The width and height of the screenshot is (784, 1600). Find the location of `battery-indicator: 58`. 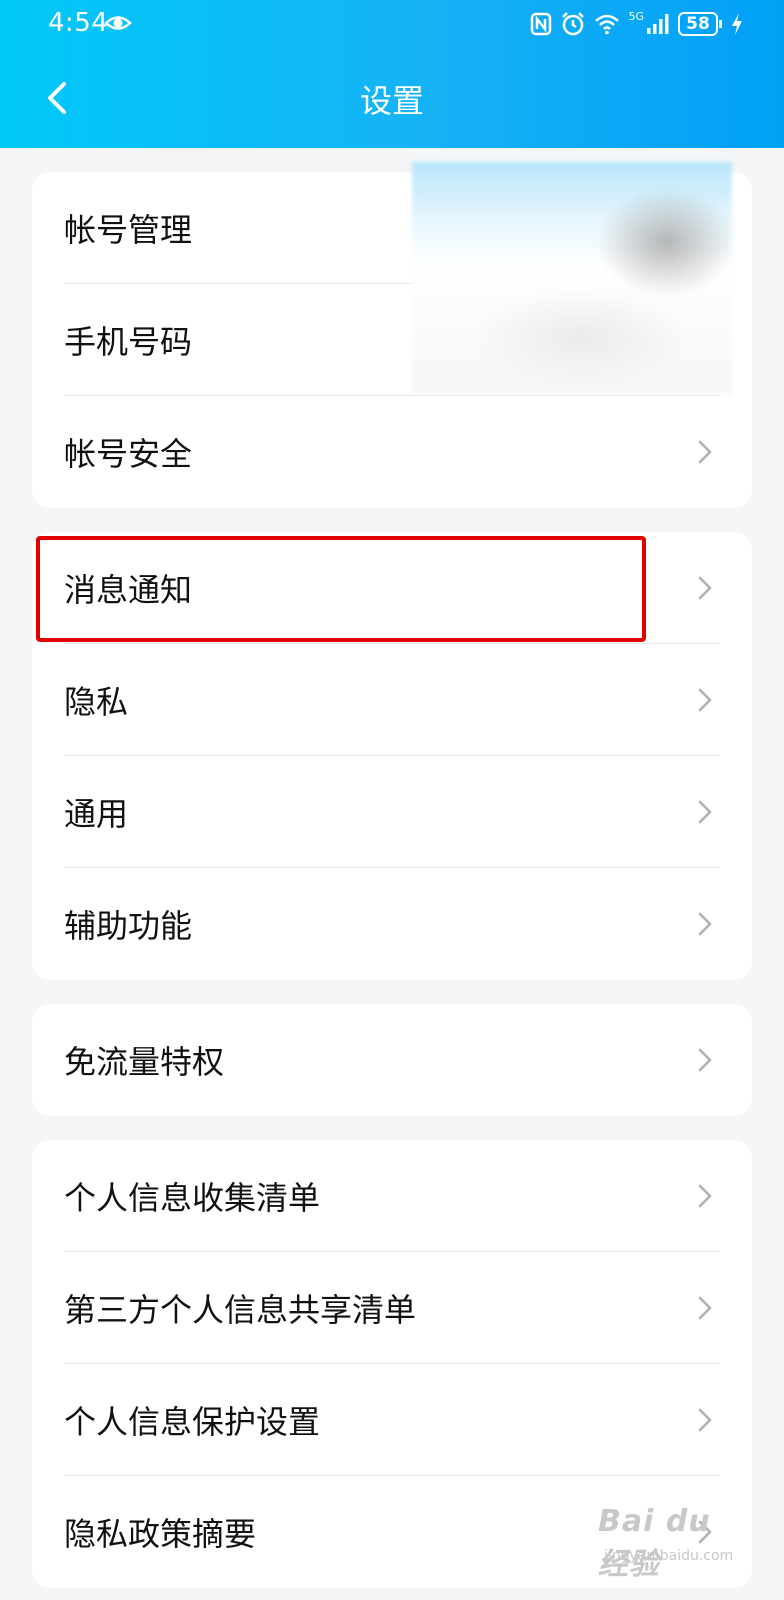

battery-indicator: 58 is located at coordinates (700, 24).